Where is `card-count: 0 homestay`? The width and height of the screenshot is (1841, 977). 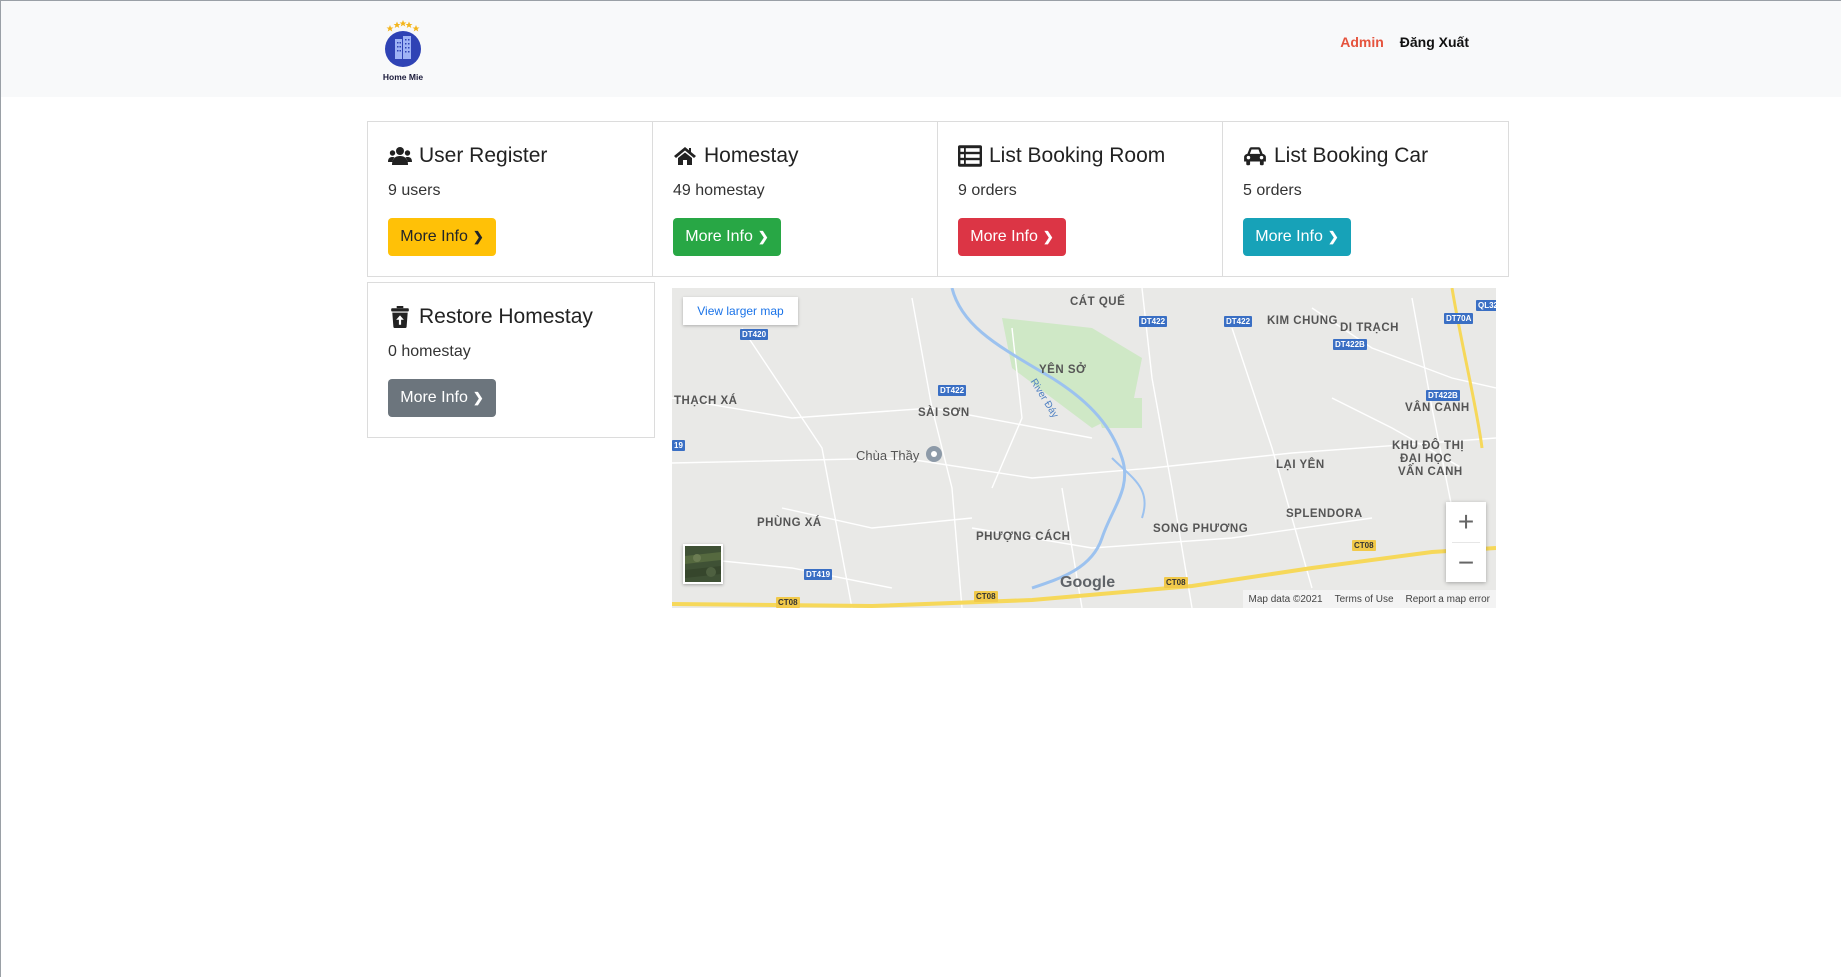 card-count: 0 homestay is located at coordinates (429, 351).